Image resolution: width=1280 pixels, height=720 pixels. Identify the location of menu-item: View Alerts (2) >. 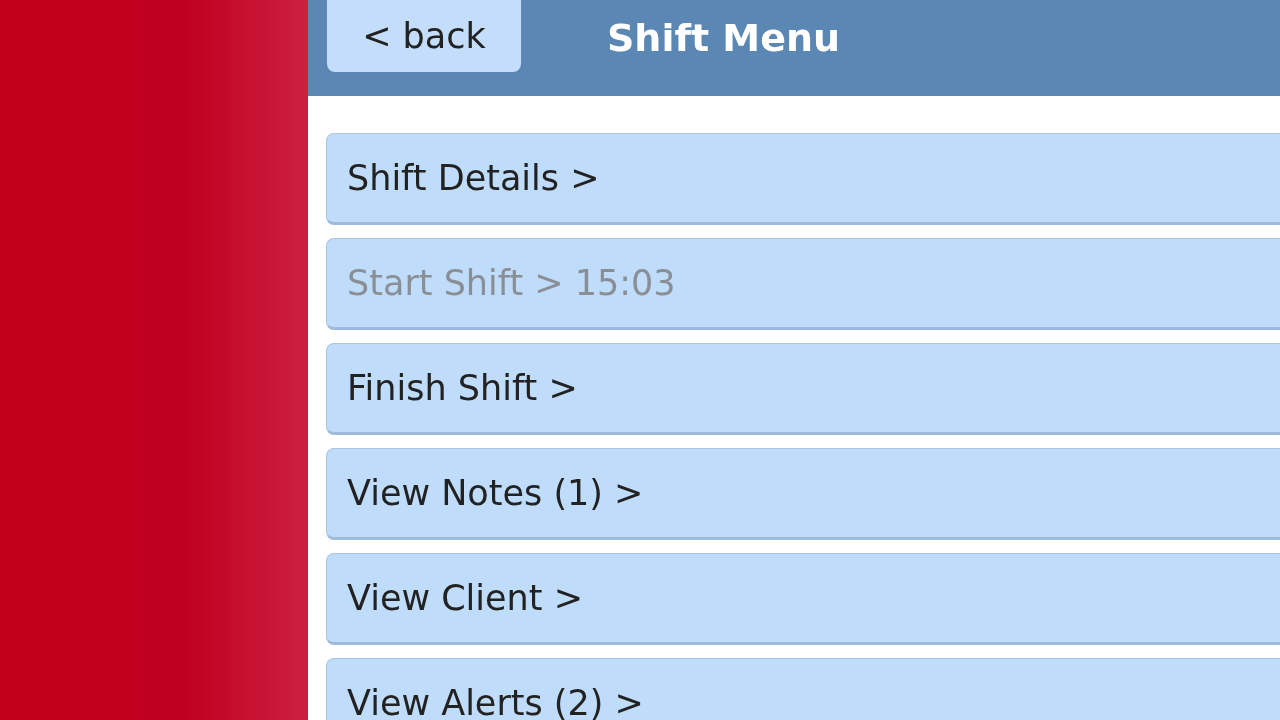
(803, 689).